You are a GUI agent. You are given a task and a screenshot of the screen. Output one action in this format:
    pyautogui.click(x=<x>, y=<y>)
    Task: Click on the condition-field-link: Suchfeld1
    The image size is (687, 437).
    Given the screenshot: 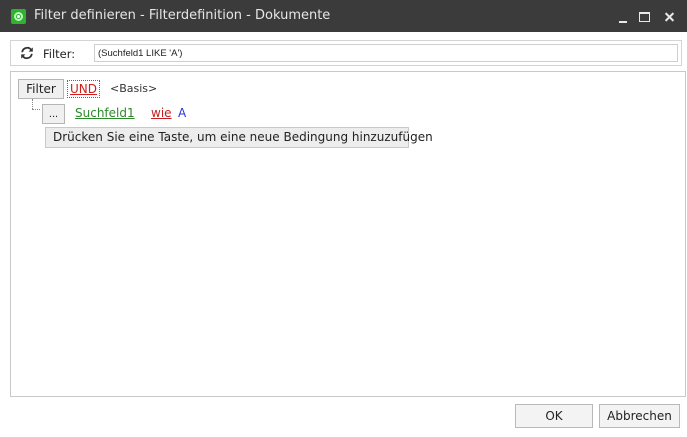 What is the action you would take?
    pyautogui.click(x=105, y=113)
    